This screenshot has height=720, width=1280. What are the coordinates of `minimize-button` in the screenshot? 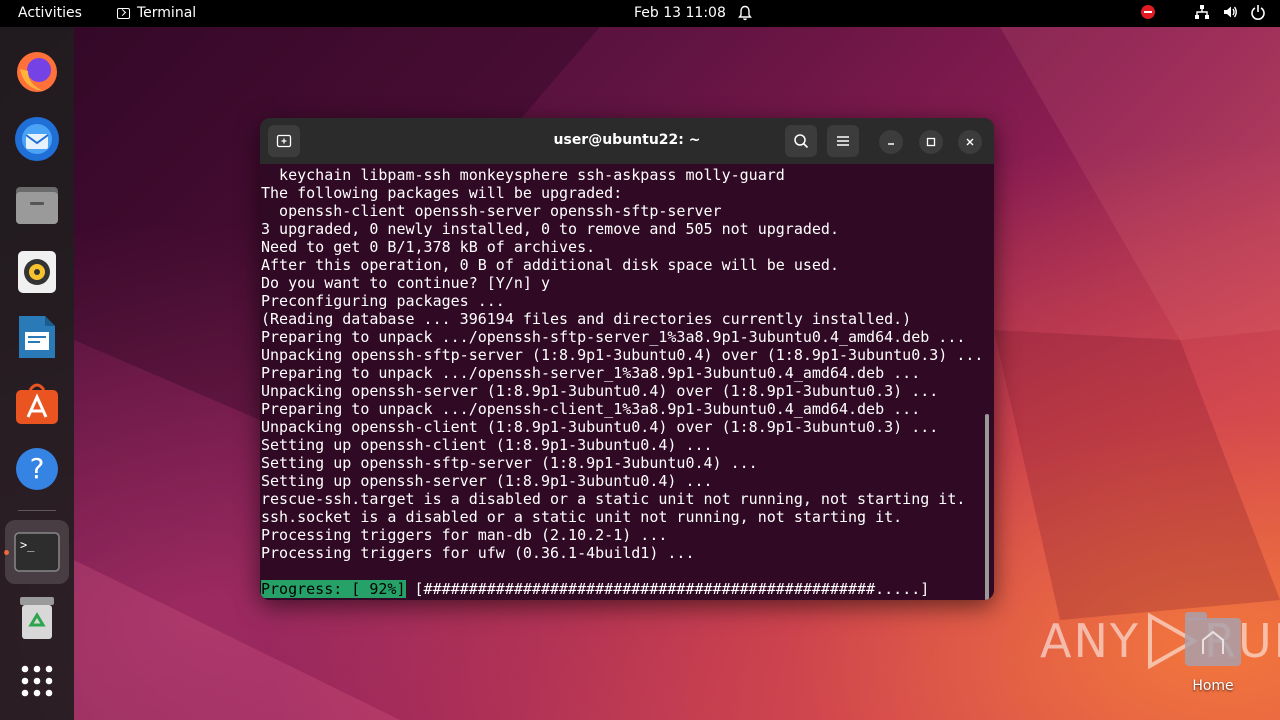 It's located at (891, 142).